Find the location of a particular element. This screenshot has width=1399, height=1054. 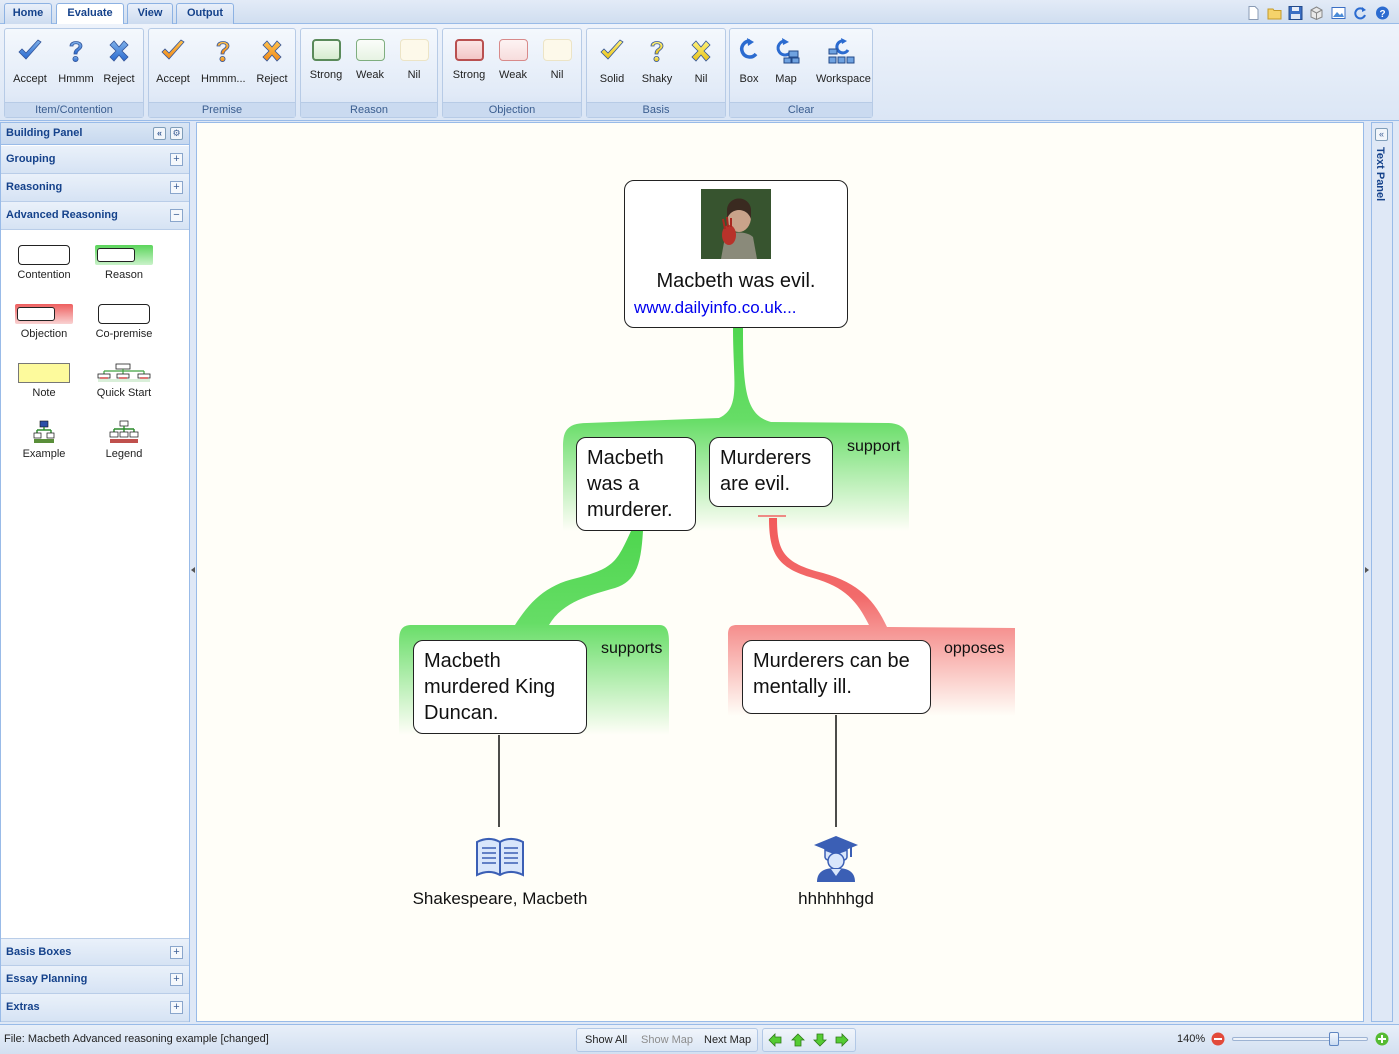

macbeth-photo is located at coordinates (736, 224).